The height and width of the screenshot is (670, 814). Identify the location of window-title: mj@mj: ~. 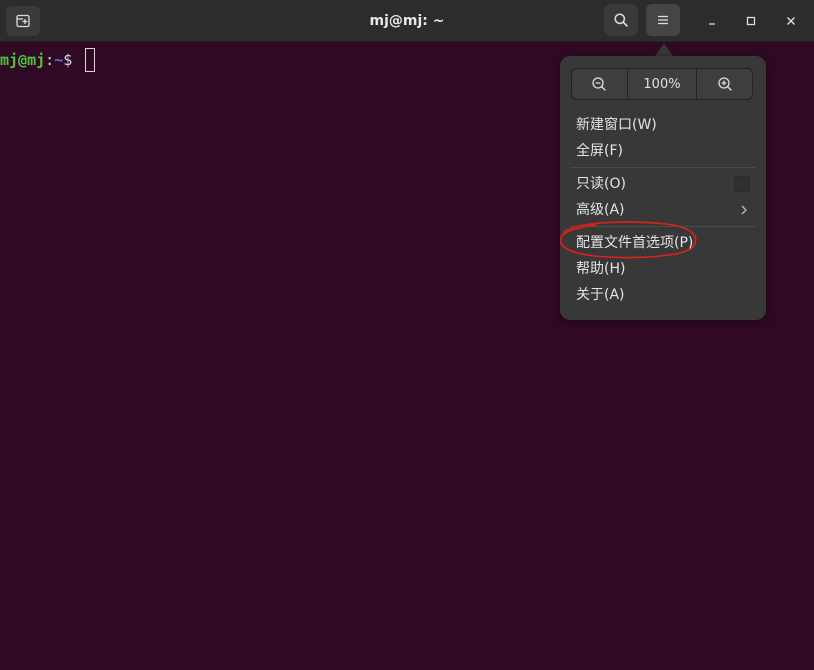
(407, 21).